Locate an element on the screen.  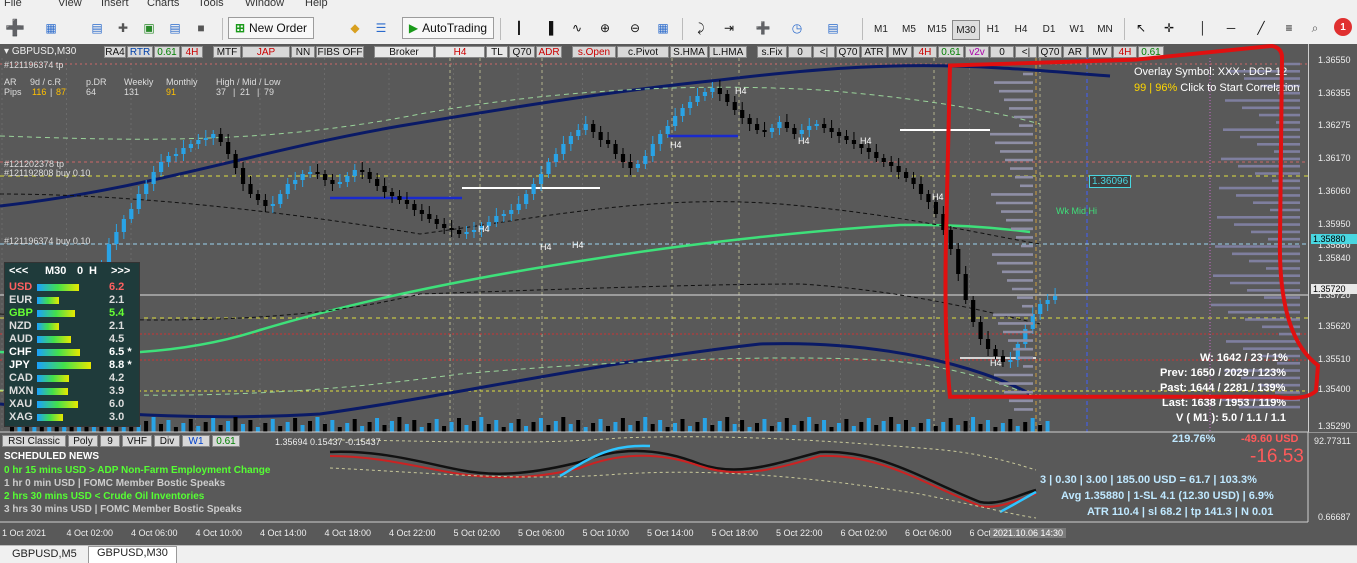
header-button: 0 is located at coordinates (800, 52).